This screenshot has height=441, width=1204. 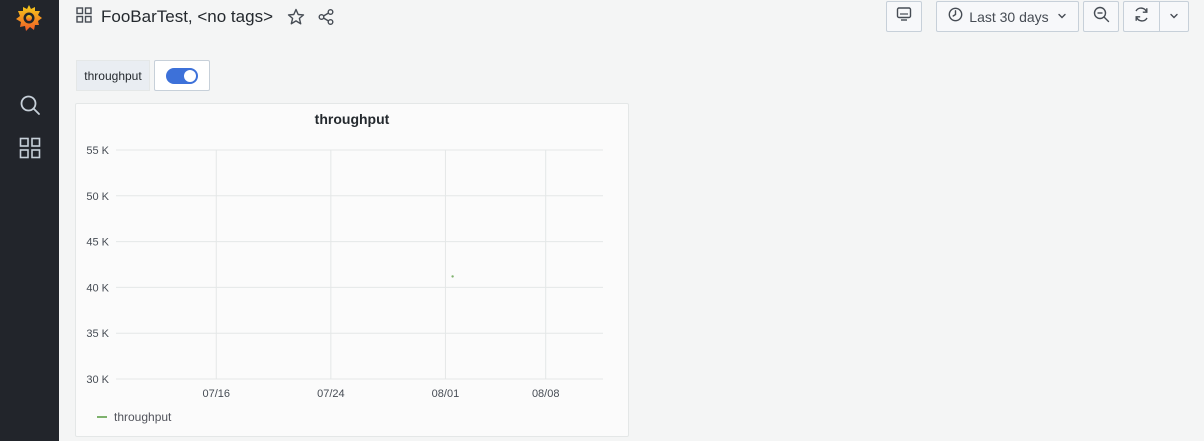 I want to click on x-tick-label: 08/01, so click(x=446, y=394).